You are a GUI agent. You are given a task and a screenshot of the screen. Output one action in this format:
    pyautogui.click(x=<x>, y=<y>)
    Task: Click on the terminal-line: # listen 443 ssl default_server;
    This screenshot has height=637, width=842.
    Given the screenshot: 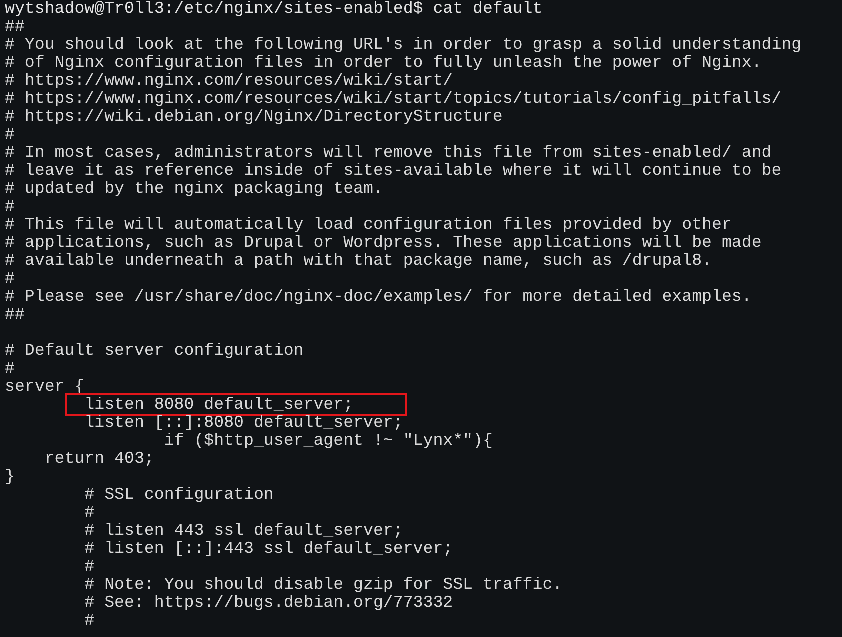 What is the action you would take?
    pyautogui.click(x=244, y=530)
    